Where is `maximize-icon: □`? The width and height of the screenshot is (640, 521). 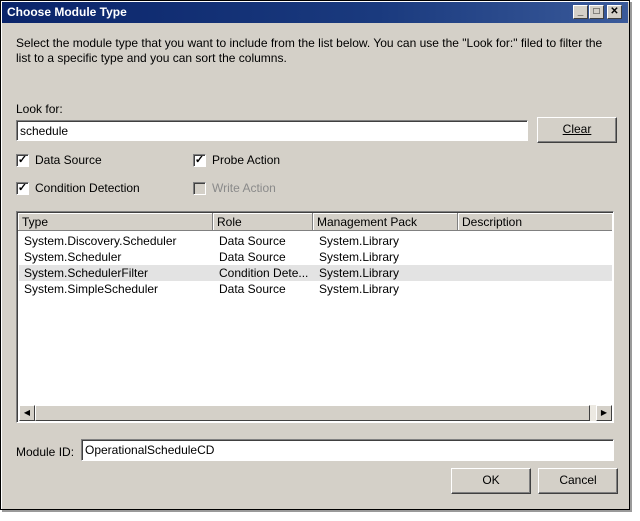
maximize-icon: □ is located at coordinates (596, 11).